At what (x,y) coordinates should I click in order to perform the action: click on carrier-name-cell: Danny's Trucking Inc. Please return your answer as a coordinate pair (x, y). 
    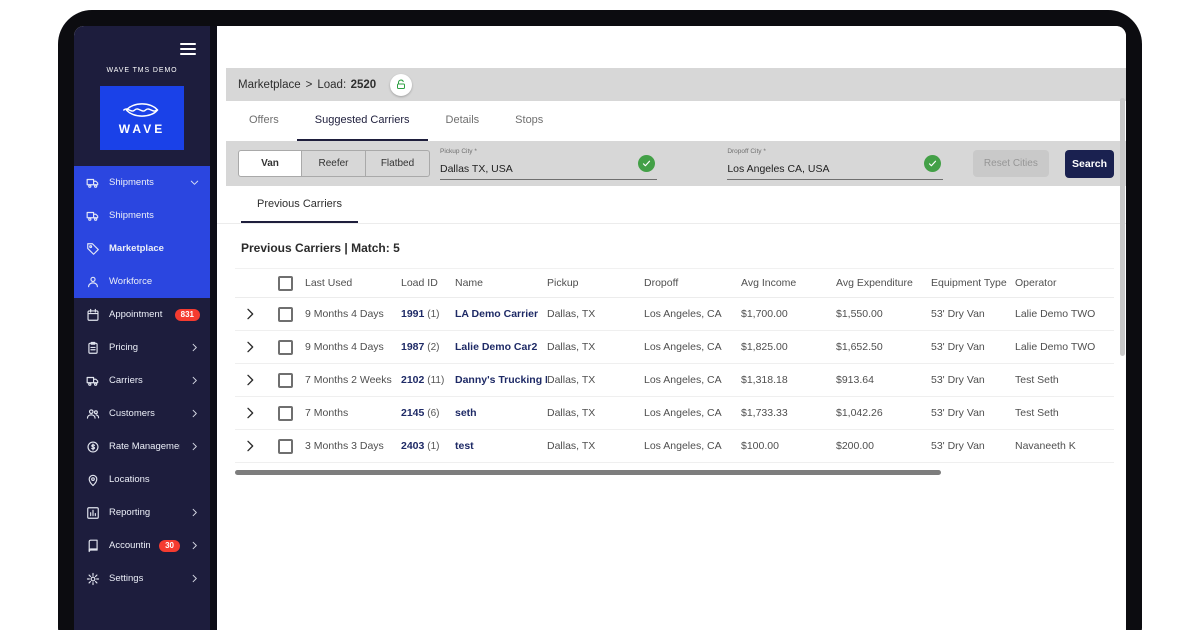
    Looking at the image, I should click on (501, 380).